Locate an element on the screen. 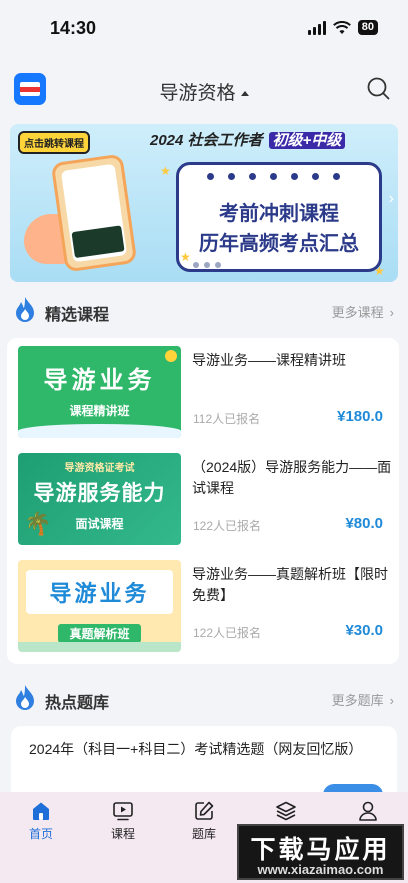 The height and width of the screenshot is (883, 408). status-time: 14:30 is located at coordinates (73, 28).